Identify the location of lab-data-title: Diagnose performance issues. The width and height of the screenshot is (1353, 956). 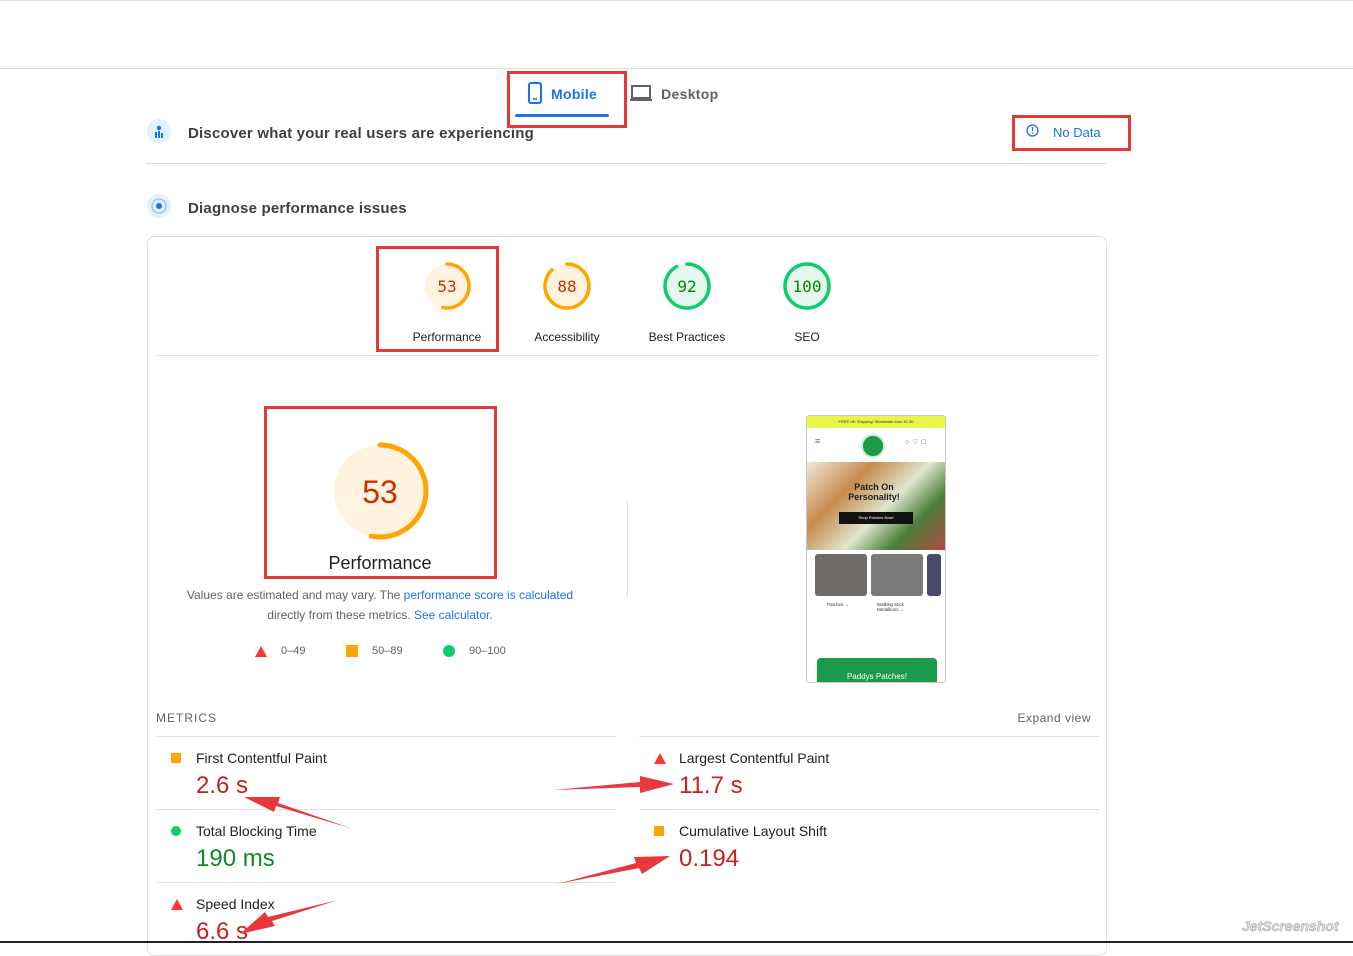
(297, 208).